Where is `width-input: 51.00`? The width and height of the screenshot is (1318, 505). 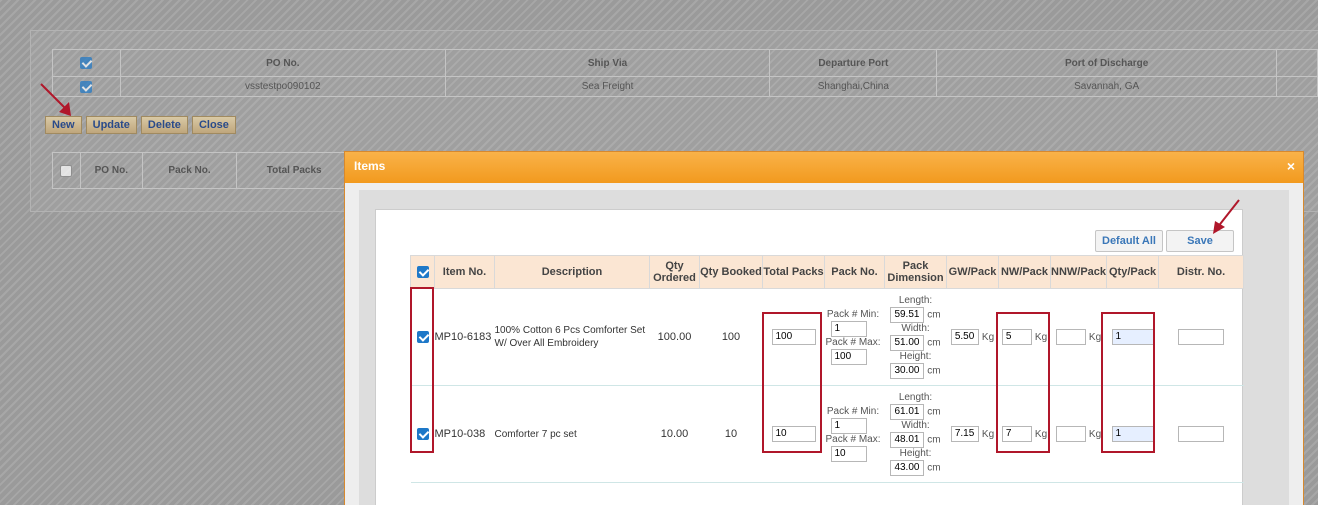 width-input: 51.00 is located at coordinates (907, 343).